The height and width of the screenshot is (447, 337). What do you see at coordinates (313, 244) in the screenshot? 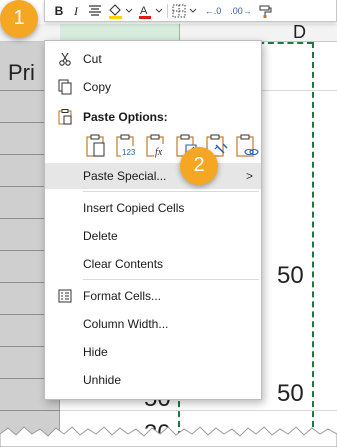
I see `copy-marquee-right` at bounding box center [313, 244].